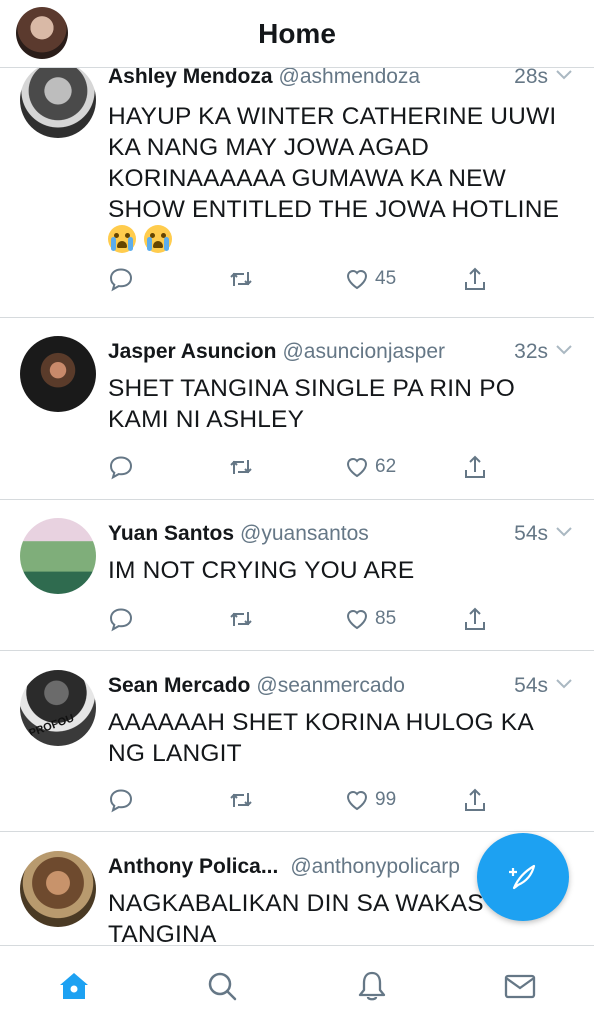 The image size is (594, 1024). What do you see at coordinates (298, 619) in the screenshot?
I see `tweet-actions: 85` at bounding box center [298, 619].